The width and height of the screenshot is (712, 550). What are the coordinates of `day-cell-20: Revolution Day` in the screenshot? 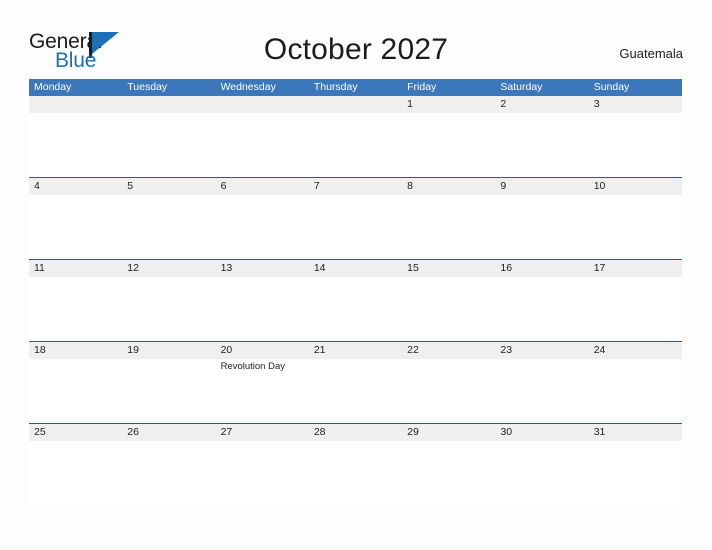 It's located at (262, 391).